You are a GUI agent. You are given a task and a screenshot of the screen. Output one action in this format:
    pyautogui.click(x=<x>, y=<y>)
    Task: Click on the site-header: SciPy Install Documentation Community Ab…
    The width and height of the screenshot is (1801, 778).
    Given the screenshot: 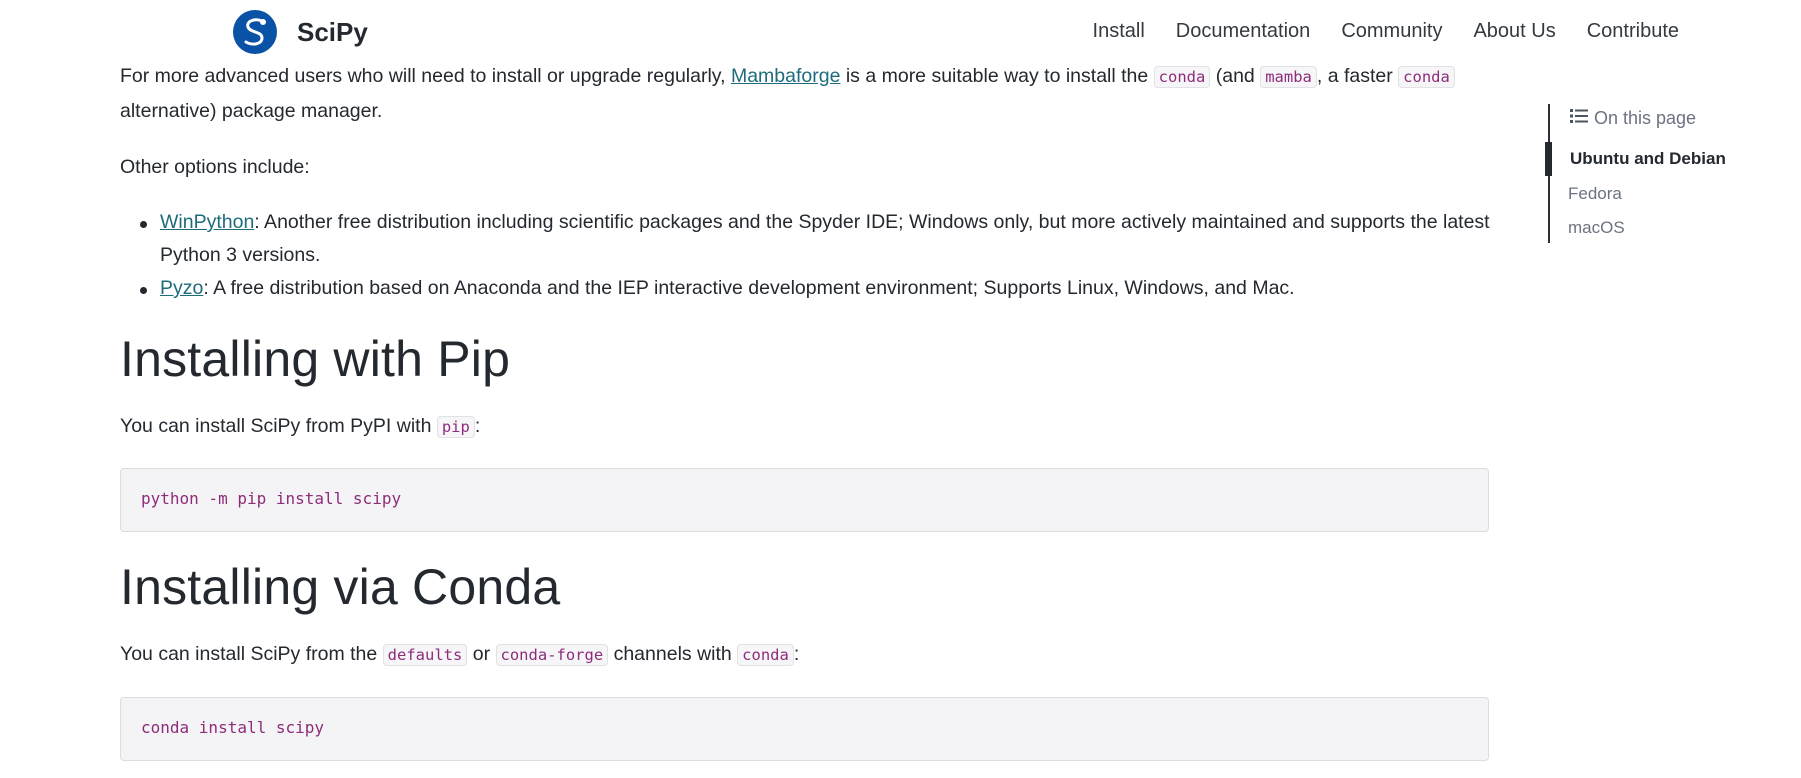 What is the action you would take?
    pyautogui.click(x=900, y=33)
    